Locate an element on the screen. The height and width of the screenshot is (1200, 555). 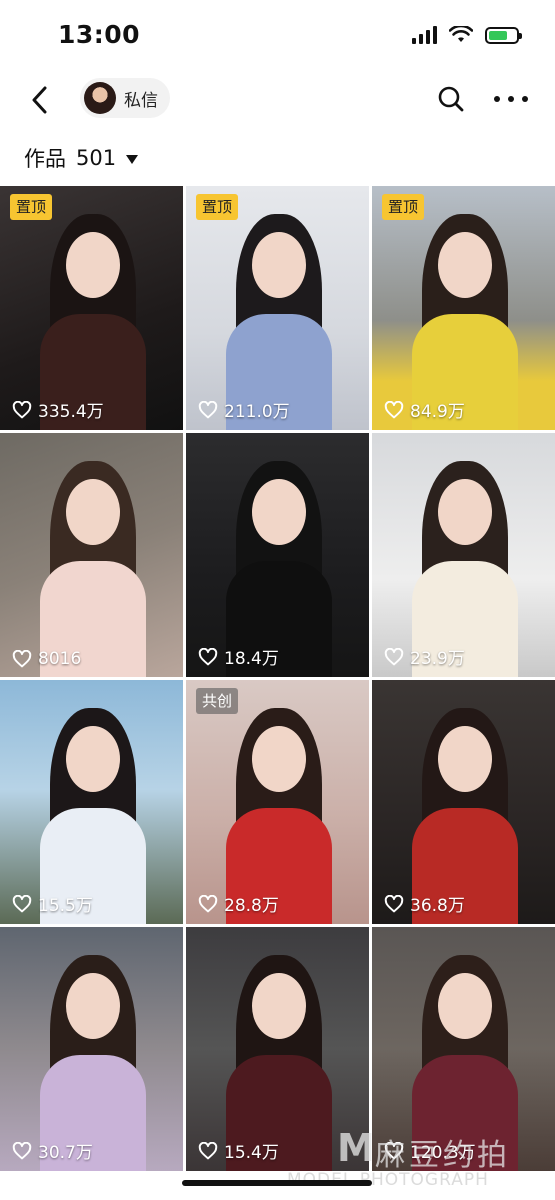
post-thumbnail: 置顶 335.4万 is located at coordinates (91, 308).